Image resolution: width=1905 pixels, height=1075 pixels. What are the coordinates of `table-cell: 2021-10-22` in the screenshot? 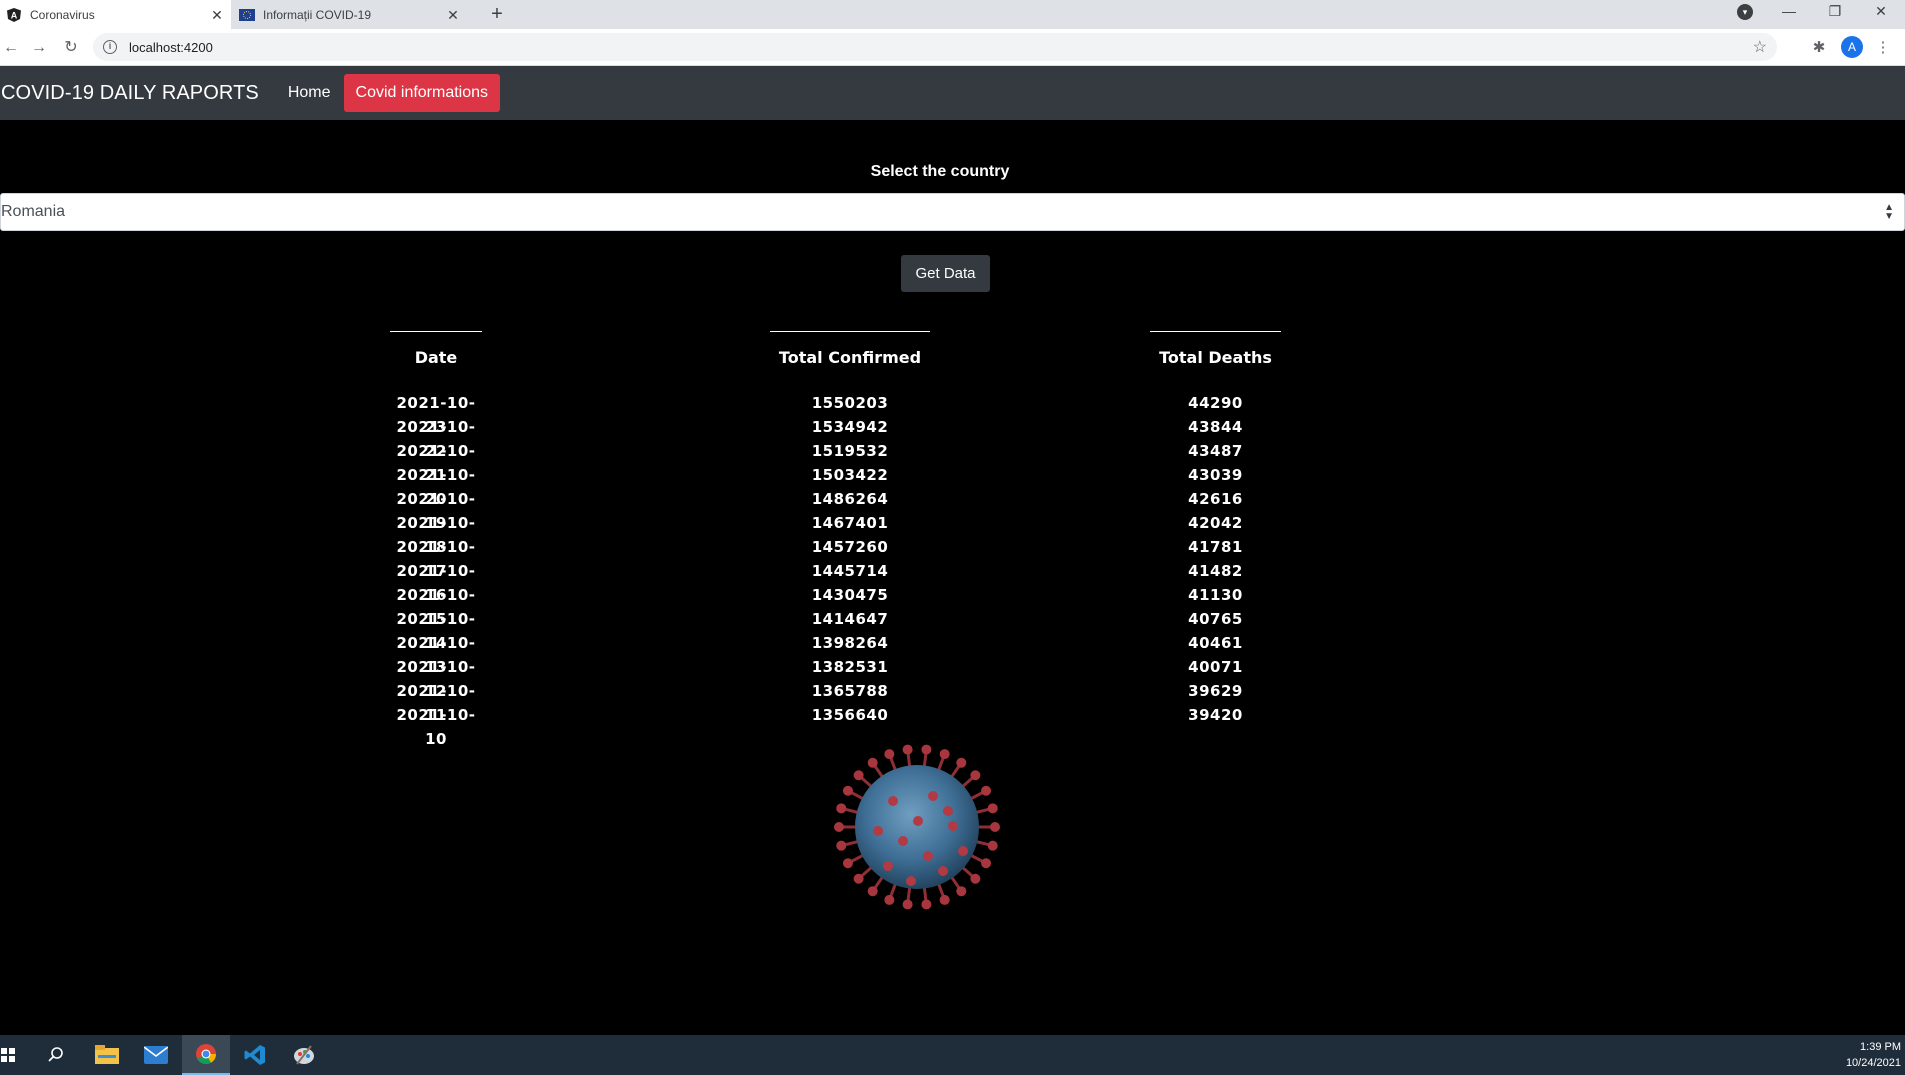 It's located at (436, 439).